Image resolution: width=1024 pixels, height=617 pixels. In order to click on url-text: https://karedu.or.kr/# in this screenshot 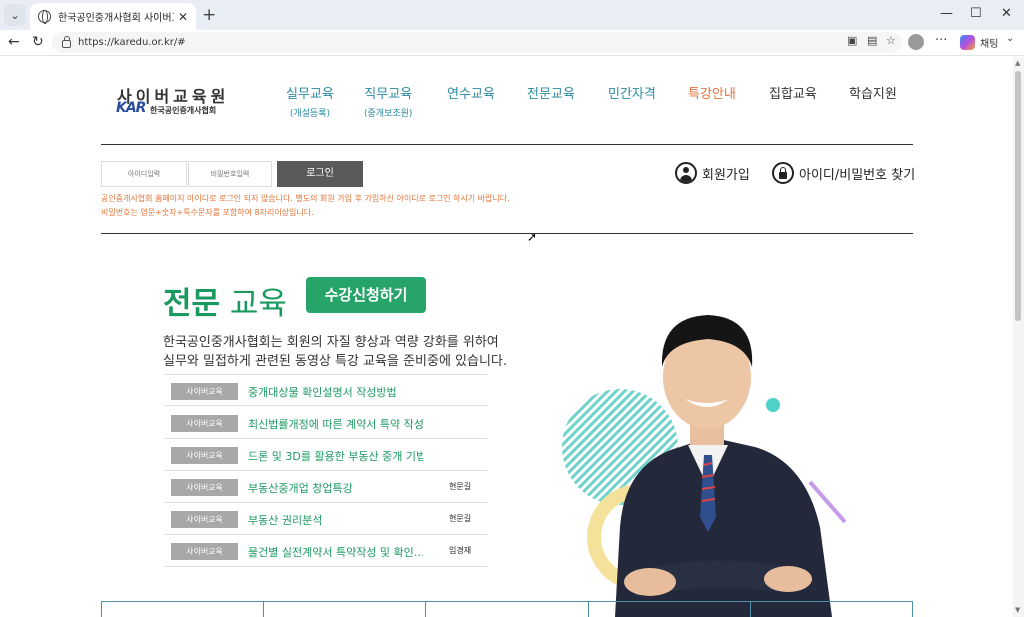, I will do `click(132, 42)`.